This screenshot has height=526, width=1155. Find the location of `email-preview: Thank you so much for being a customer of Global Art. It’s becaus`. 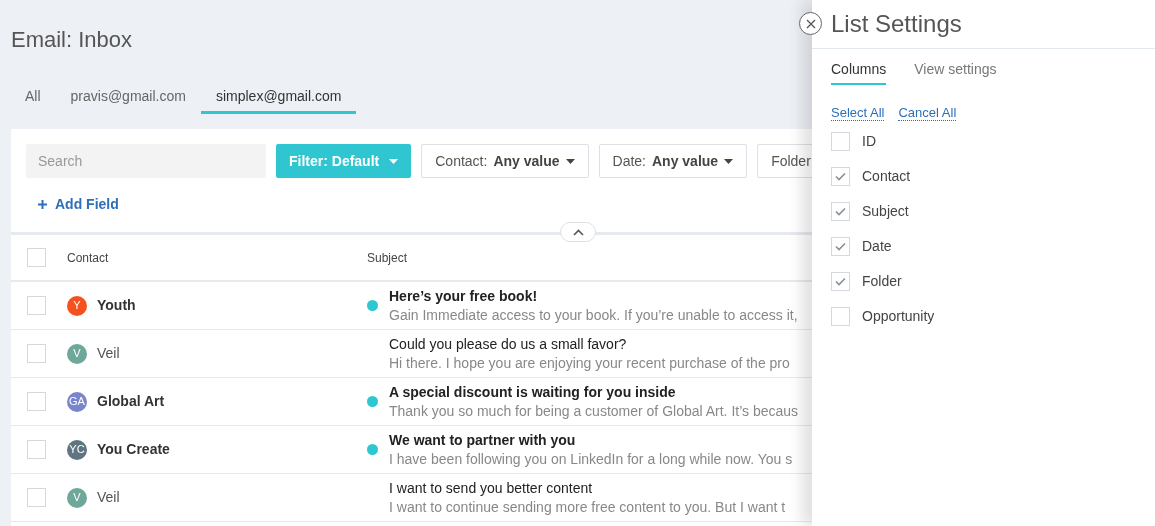

email-preview: Thank you so much for being a customer of Global Art. It’s becaus is located at coordinates (594, 411).